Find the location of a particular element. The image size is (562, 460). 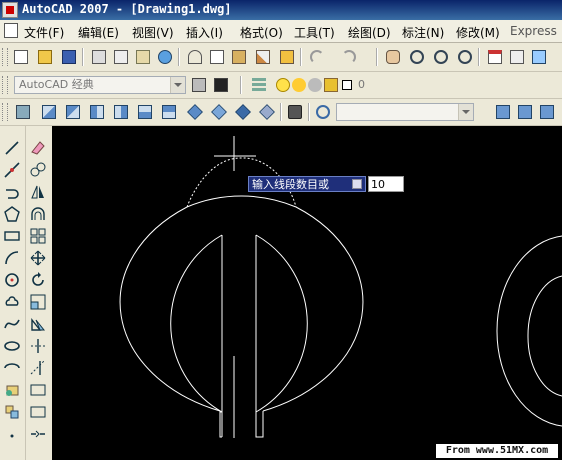

break-tool is located at coordinates (38, 390).